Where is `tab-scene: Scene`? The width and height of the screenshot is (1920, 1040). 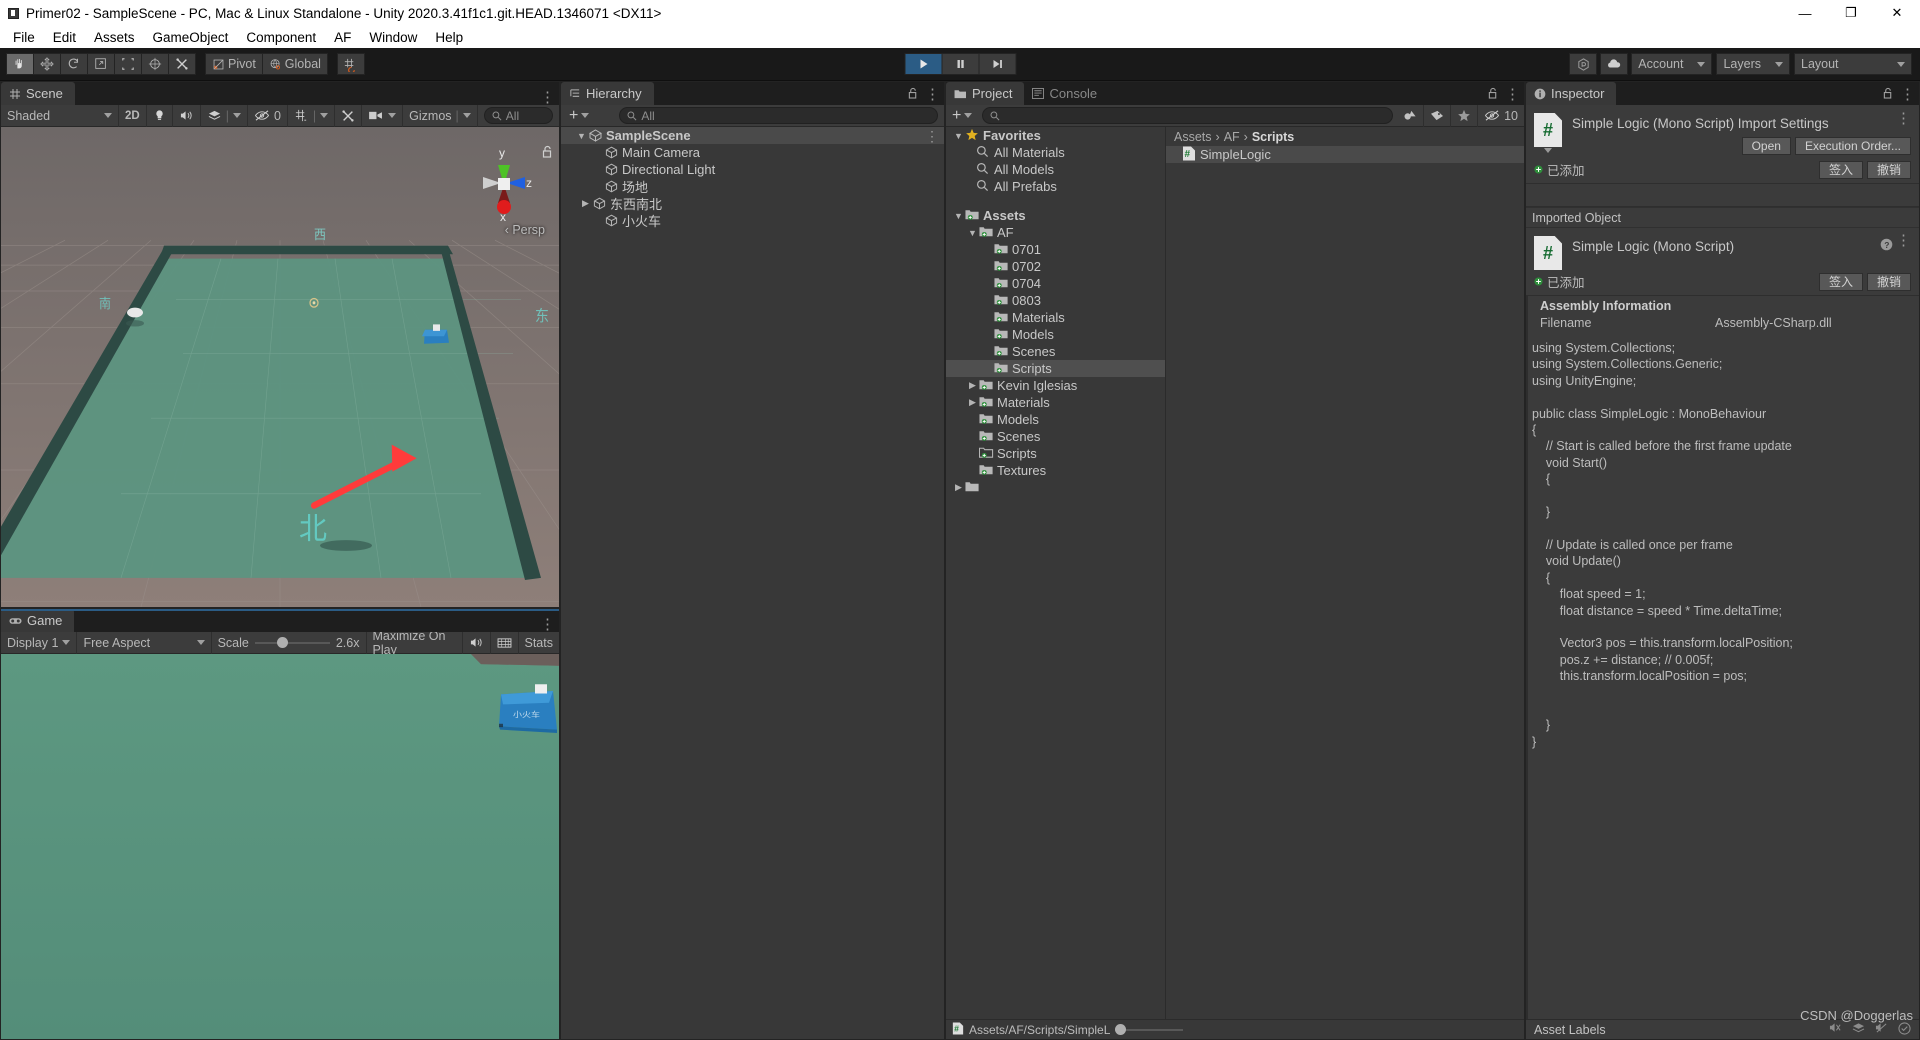
tab-scene: Scene is located at coordinates (38, 93).